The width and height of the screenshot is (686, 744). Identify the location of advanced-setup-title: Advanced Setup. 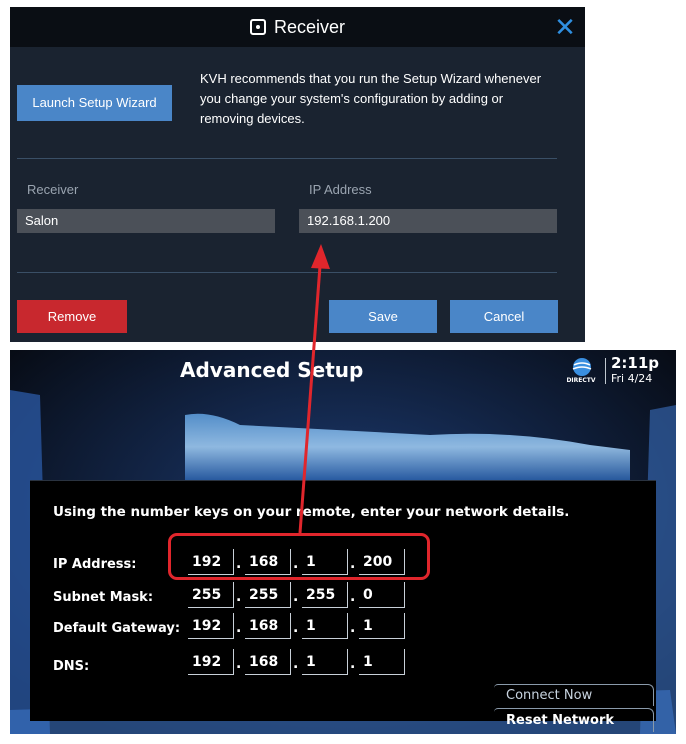
(272, 370).